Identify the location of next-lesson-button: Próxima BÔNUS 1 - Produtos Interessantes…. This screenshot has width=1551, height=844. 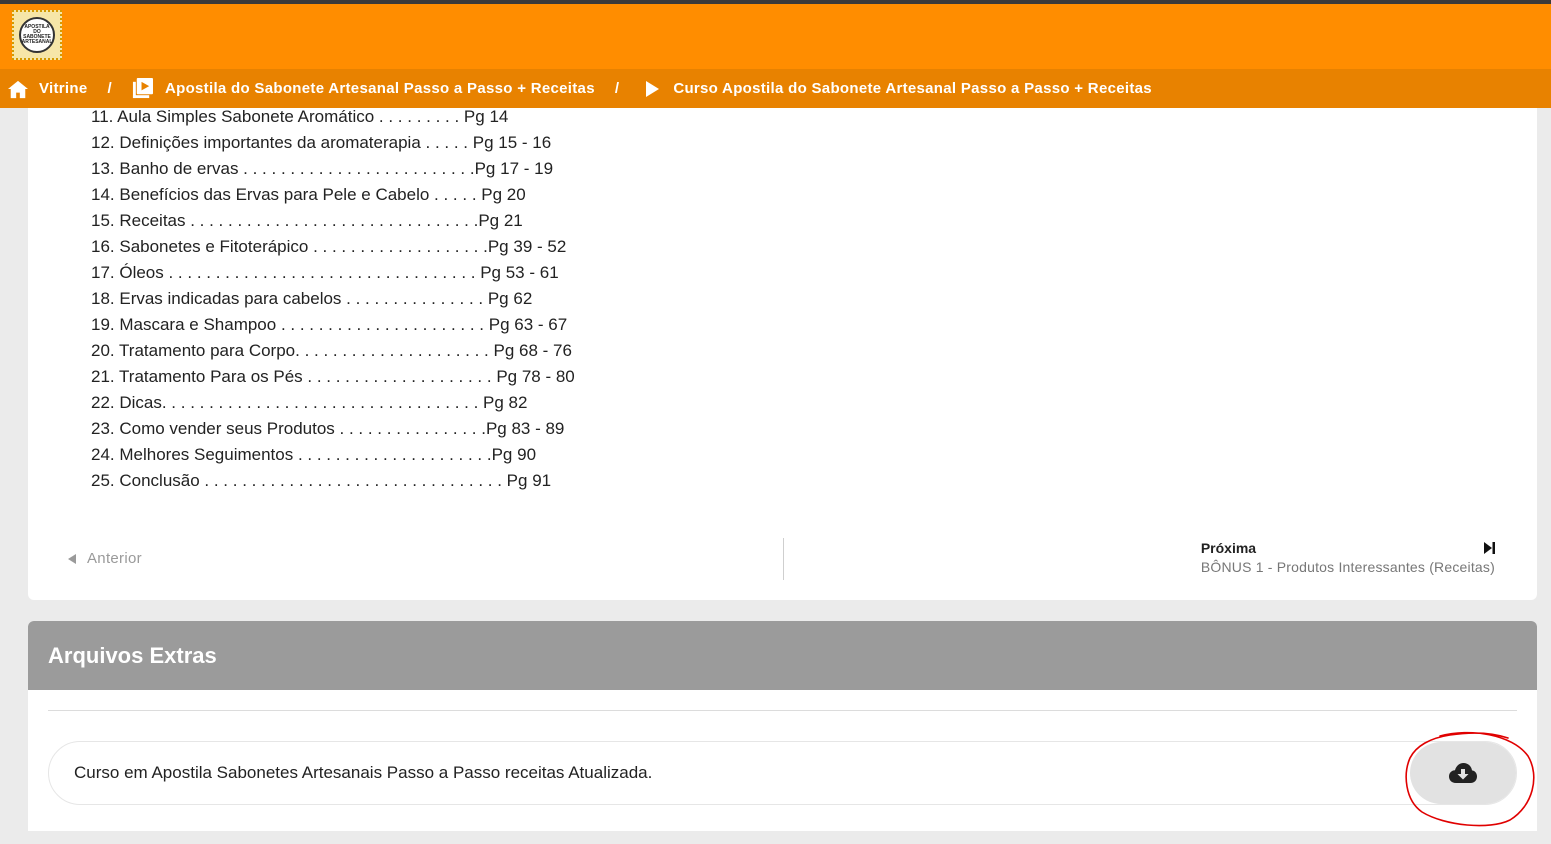
(1348, 557).